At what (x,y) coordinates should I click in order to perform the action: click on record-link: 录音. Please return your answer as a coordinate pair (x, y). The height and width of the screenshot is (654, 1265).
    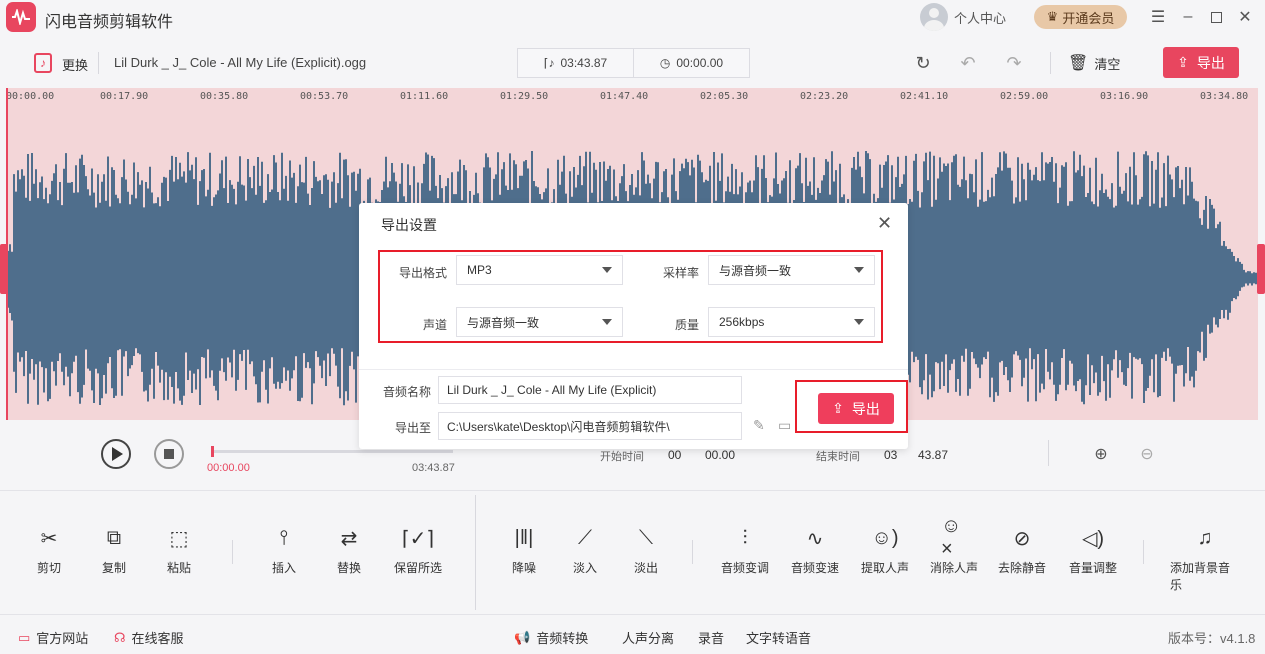
    Looking at the image, I should click on (711, 637).